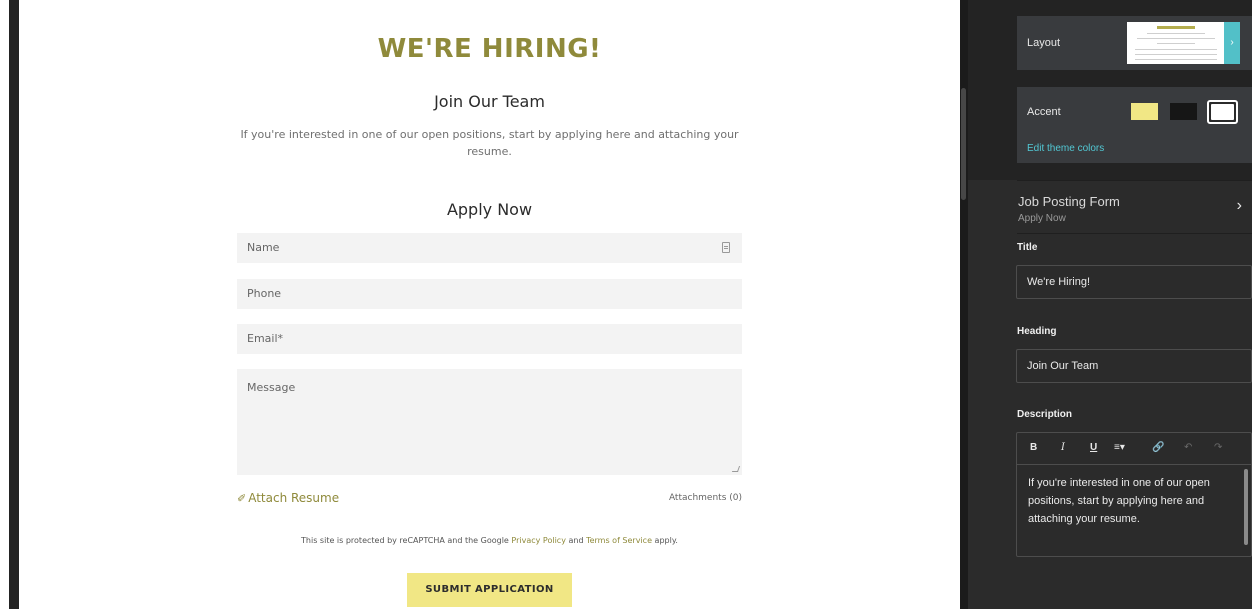 This screenshot has width=1252, height=609. I want to click on left-edge, so click(9, 304).